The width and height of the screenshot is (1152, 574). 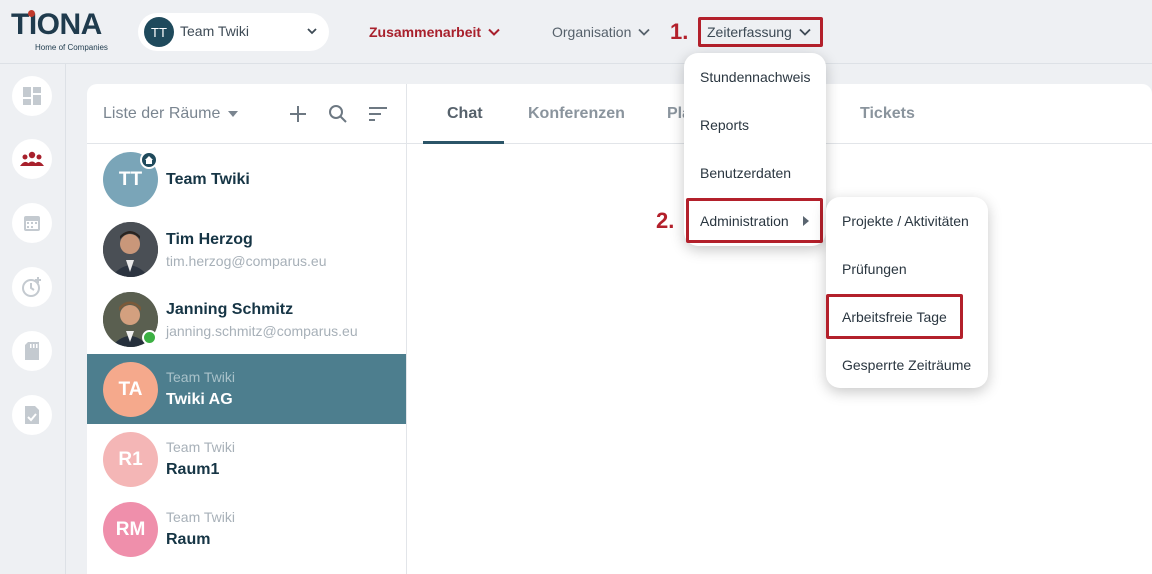 I want to click on home-badge, so click(x=149, y=160).